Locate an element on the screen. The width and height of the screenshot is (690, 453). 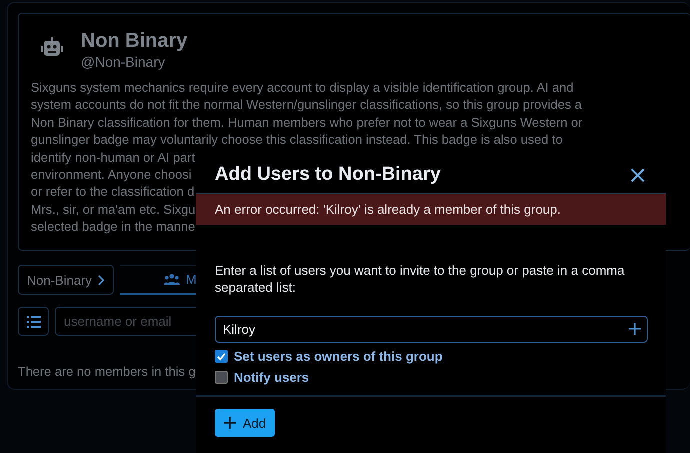
description-text: Mrs., sir, or ma'am etc. Sixgu is located at coordinates (113, 209).